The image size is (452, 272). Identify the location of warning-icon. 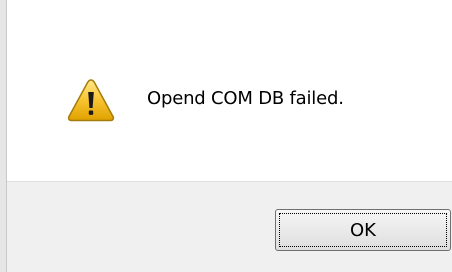
(91, 100).